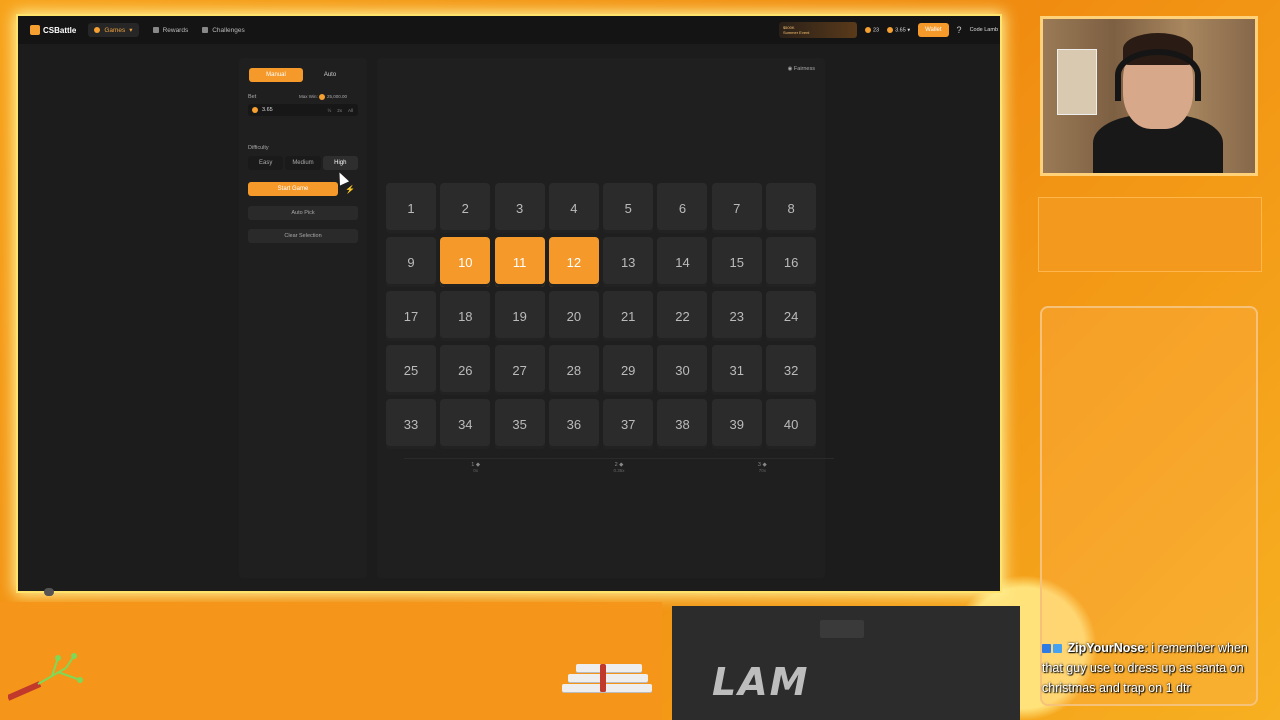  Describe the element at coordinates (276, 75) in the screenshot. I see `tab-manual: Manual` at that location.